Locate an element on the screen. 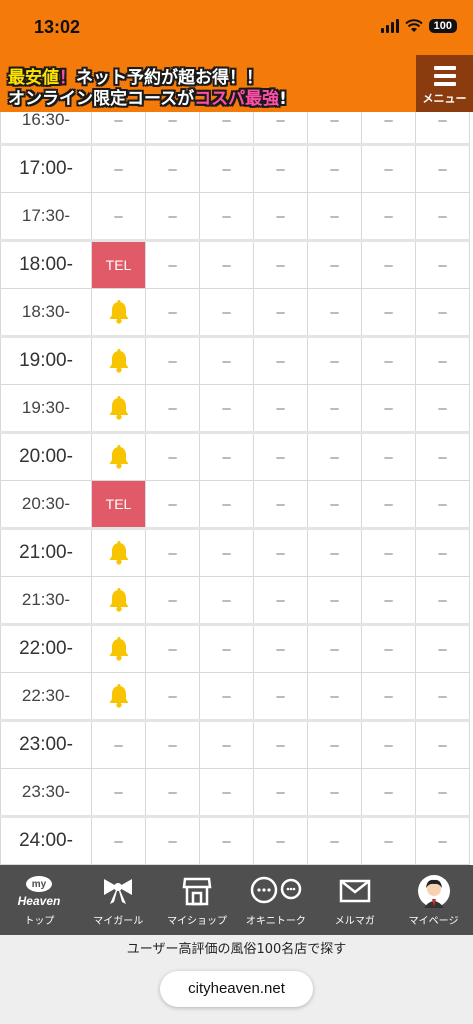 The height and width of the screenshot is (1024, 473). schedule-row: 24:00- – – – – – – – is located at coordinates (235, 840).